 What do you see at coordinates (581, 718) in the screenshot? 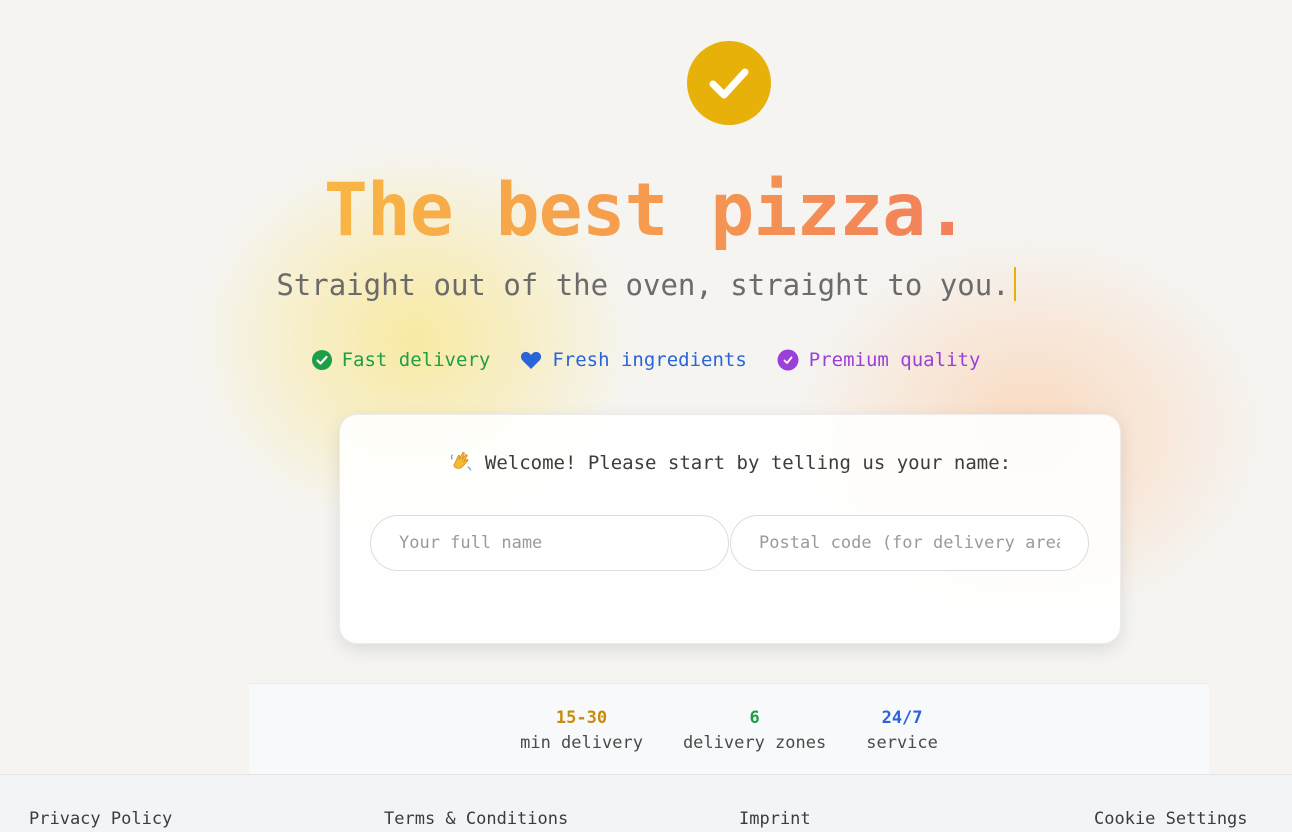
I see `stat-value: 15-30` at bounding box center [581, 718].